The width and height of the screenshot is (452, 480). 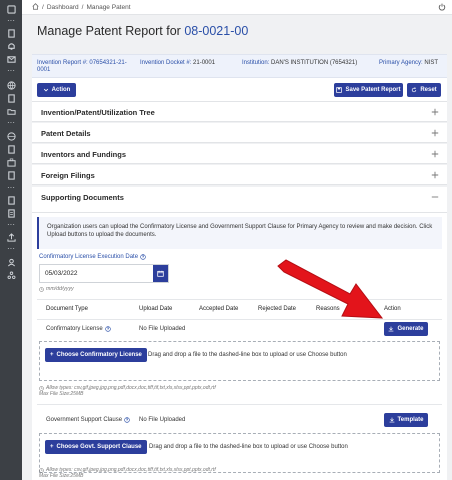 What do you see at coordinates (239, 200) in the screenshot?
I see `section-supporting-documents: Supporting Documents` at bounding box center [239, 200].